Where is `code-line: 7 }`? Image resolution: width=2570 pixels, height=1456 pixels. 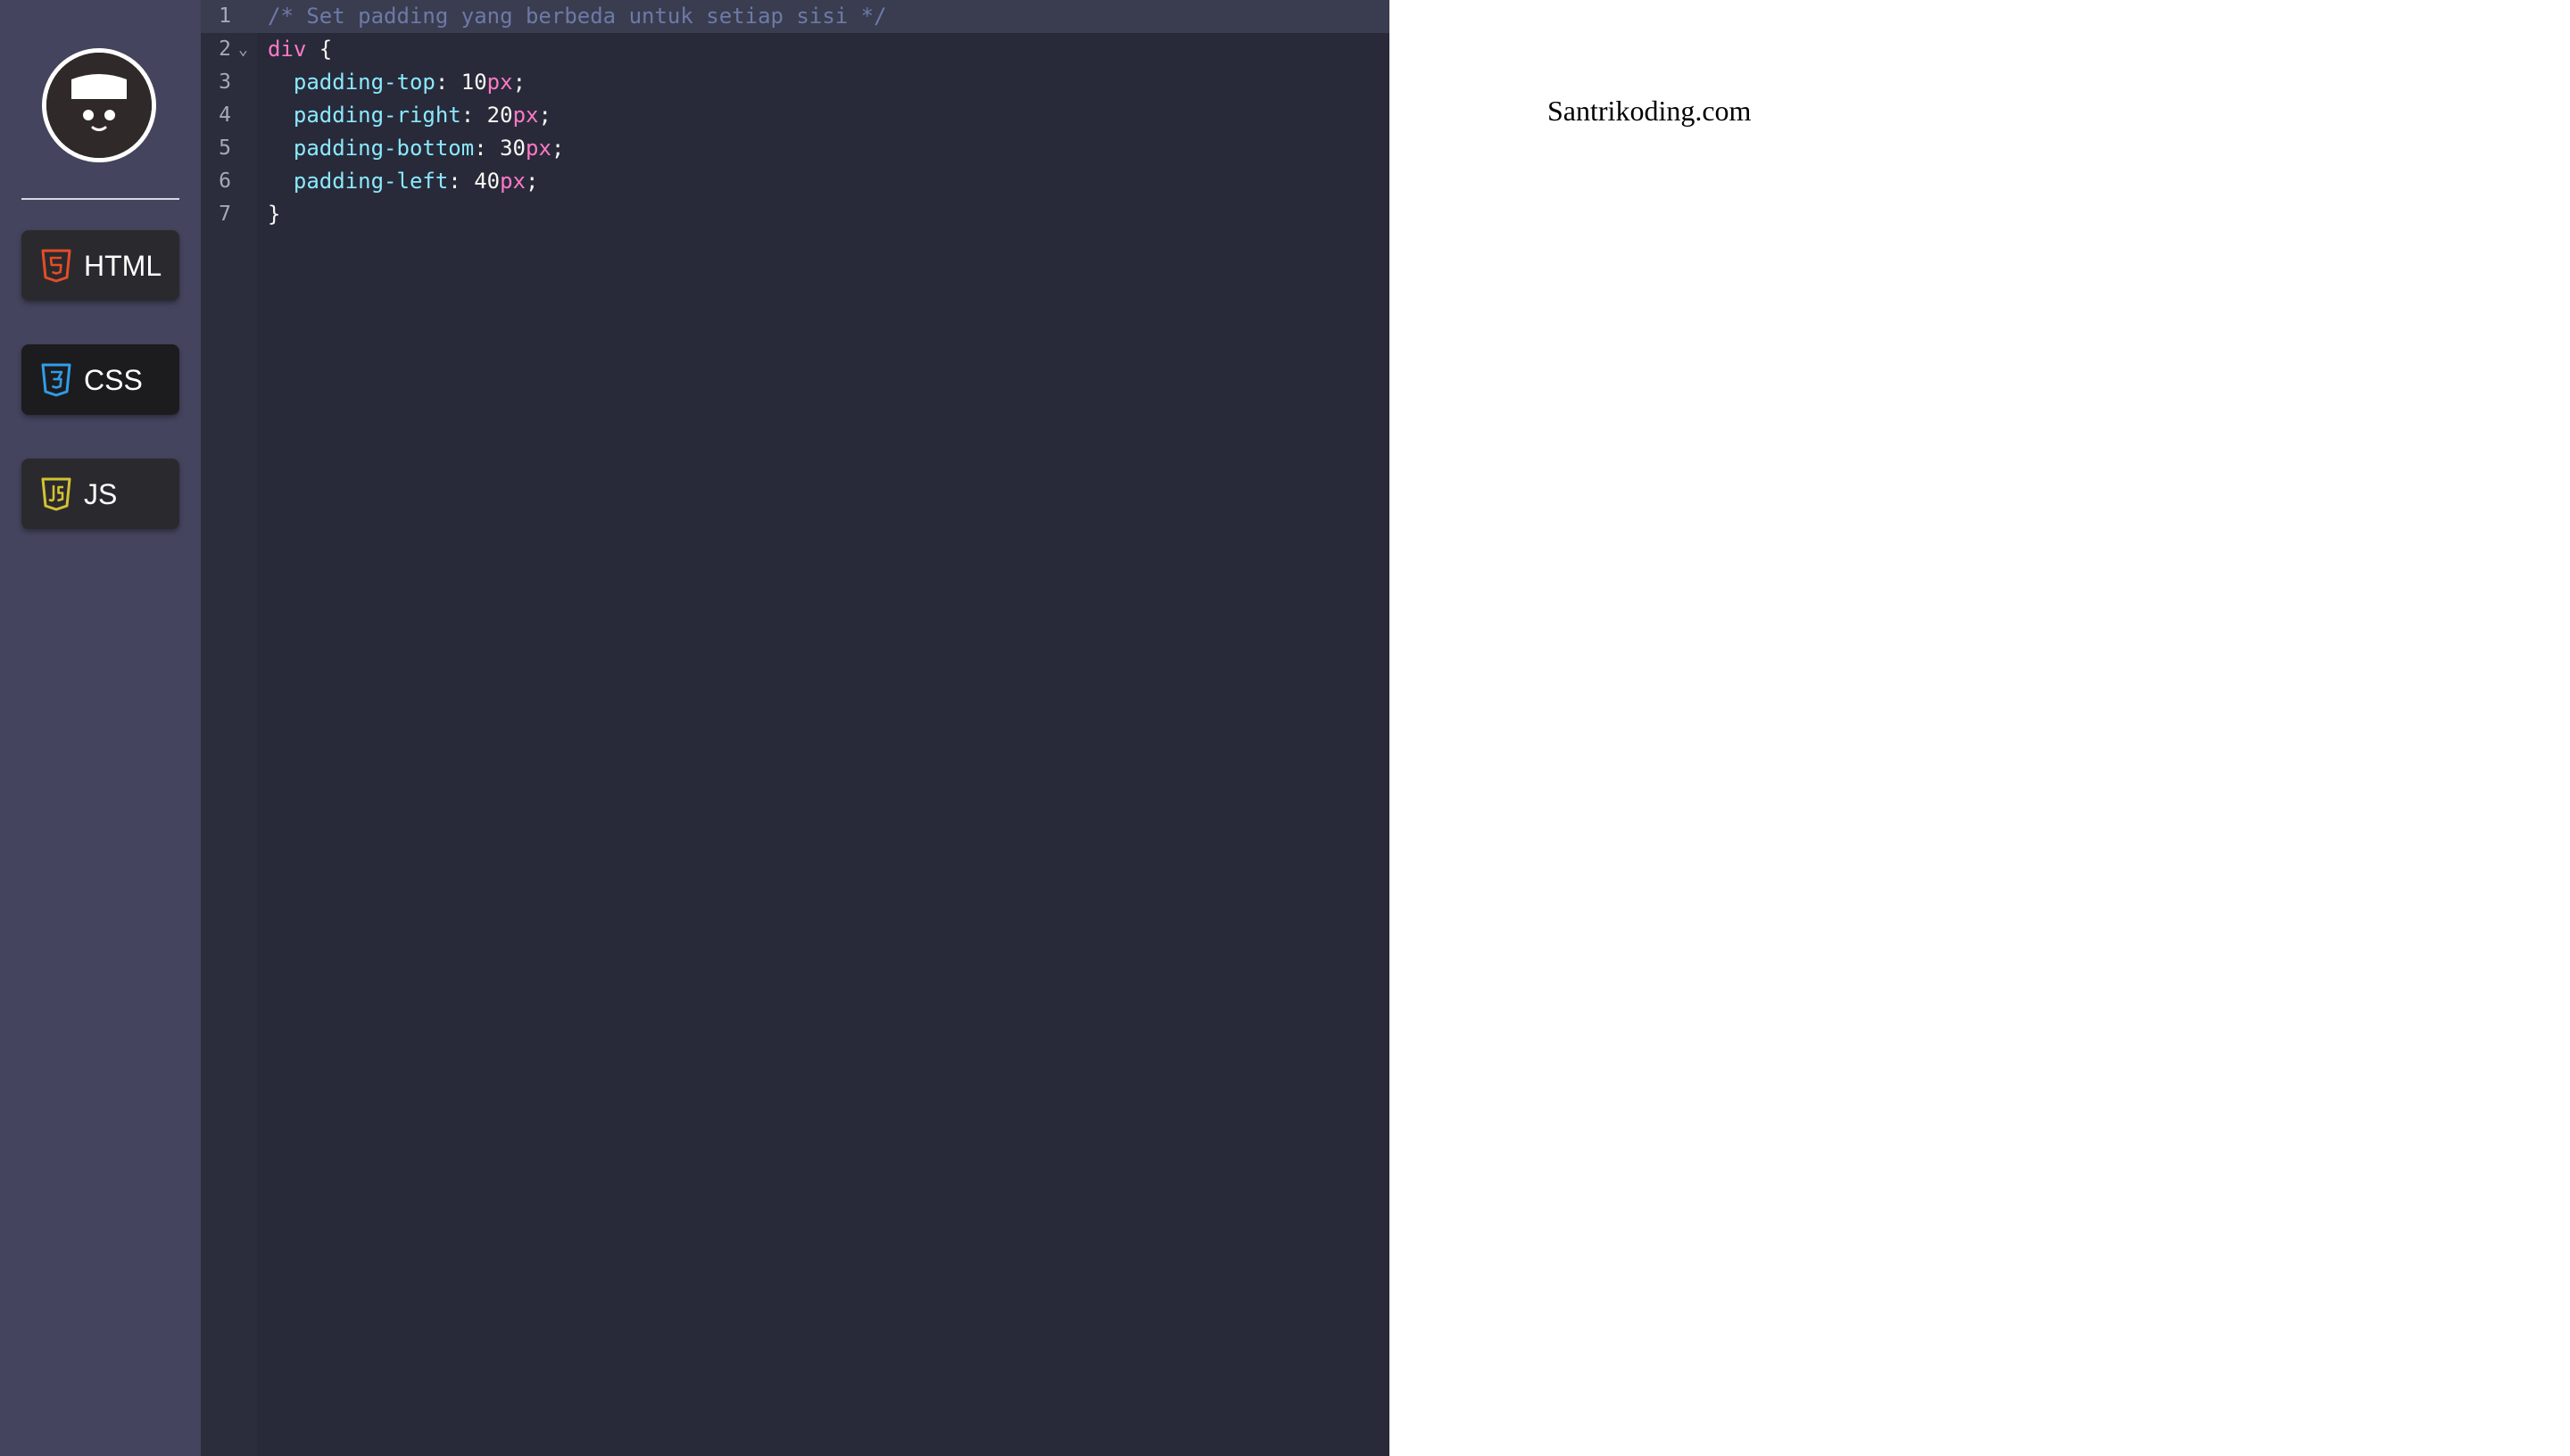
code-line: 7 } is located at coordinates (795, 215).